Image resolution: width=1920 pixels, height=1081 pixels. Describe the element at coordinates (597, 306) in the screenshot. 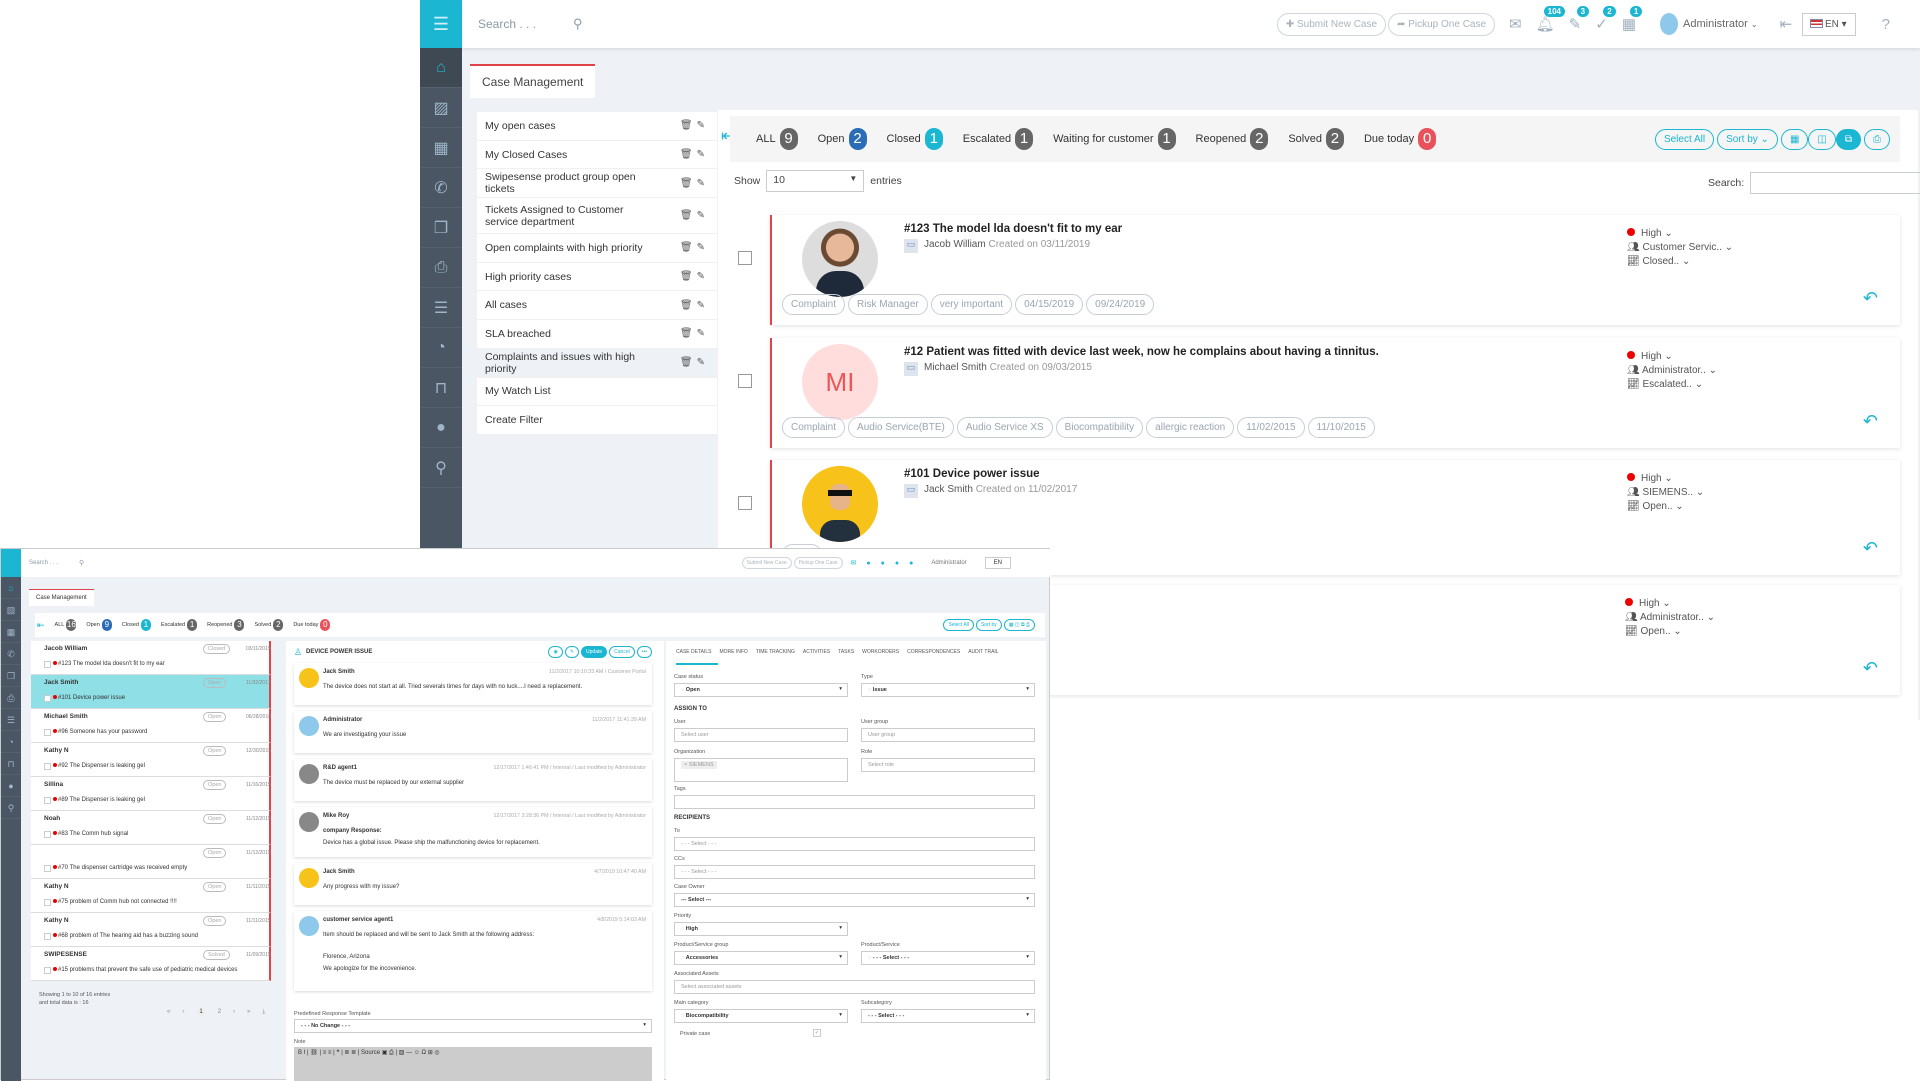

I see `filter-item: All cases 🗑︎✎` at that location.